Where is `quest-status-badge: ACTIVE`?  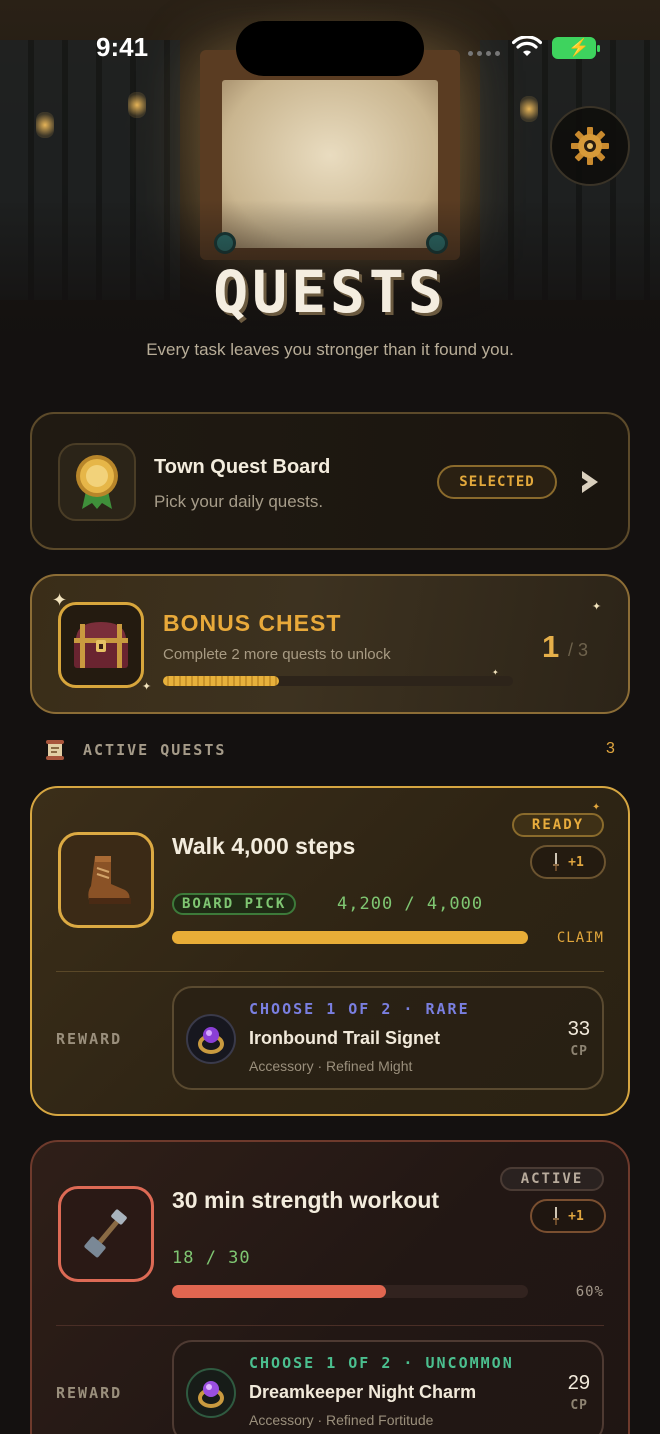 quest-status-badge: ACTIVE is located at coordinates (552, 1179).